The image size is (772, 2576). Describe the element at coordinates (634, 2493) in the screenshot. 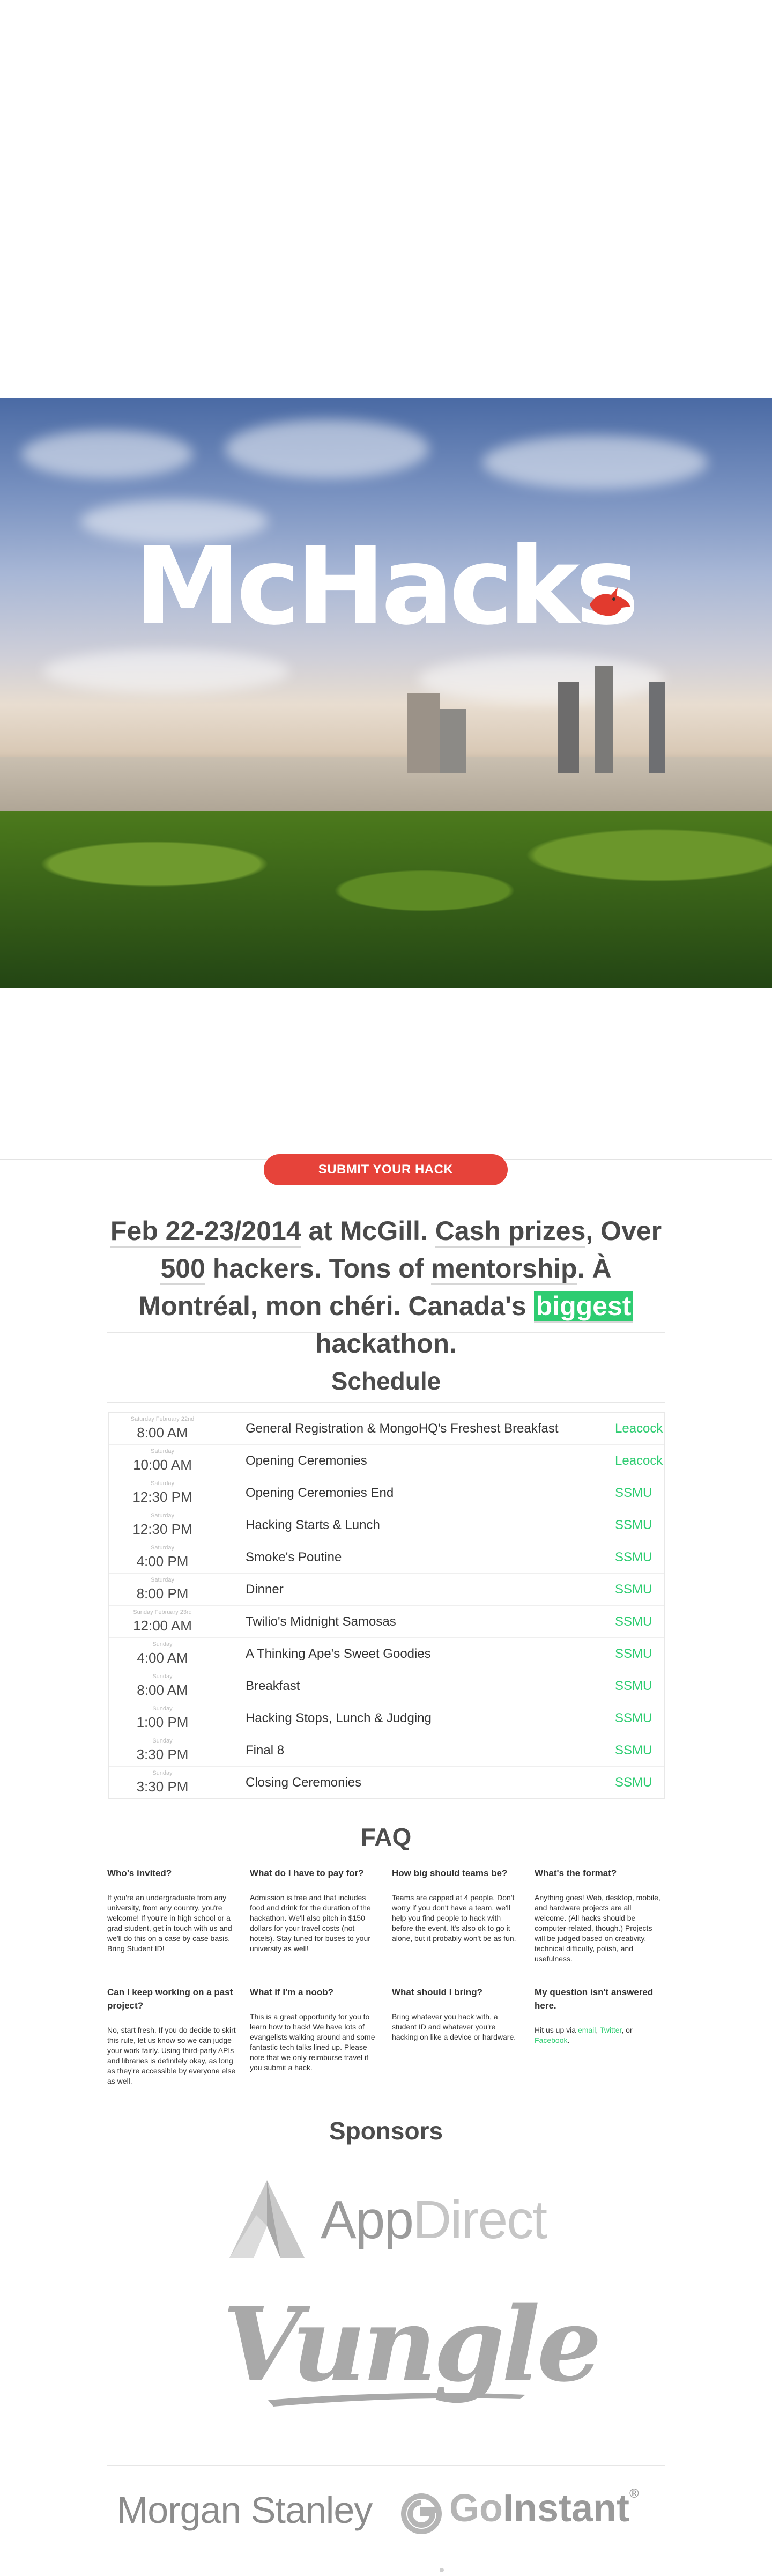

I see `goinstant-reg: ®` at that location.